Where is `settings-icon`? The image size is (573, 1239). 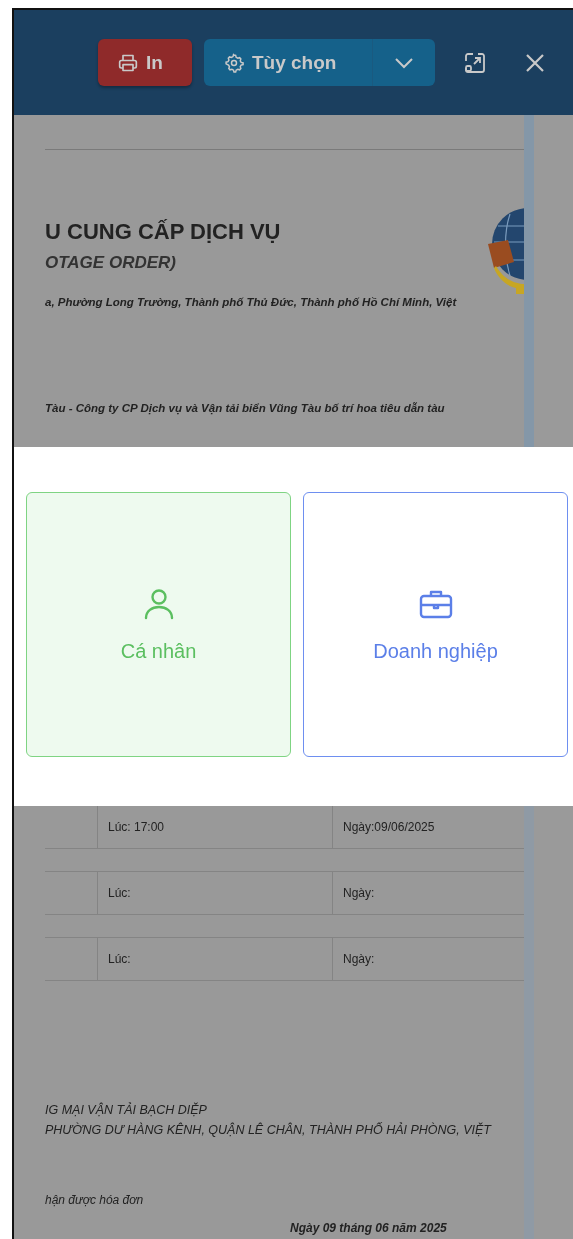
settings-icon is located at coordinates (234, 62).